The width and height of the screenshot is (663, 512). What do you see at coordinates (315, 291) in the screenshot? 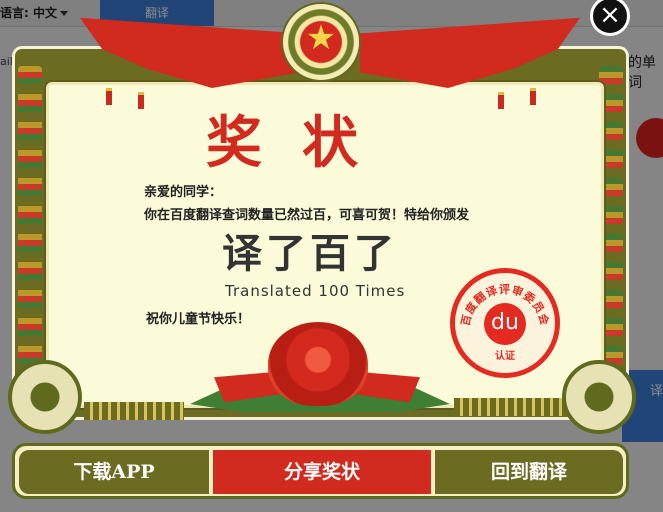
I see `award-subtitle: Translated 100 Times` at bounding box center [315, 291].